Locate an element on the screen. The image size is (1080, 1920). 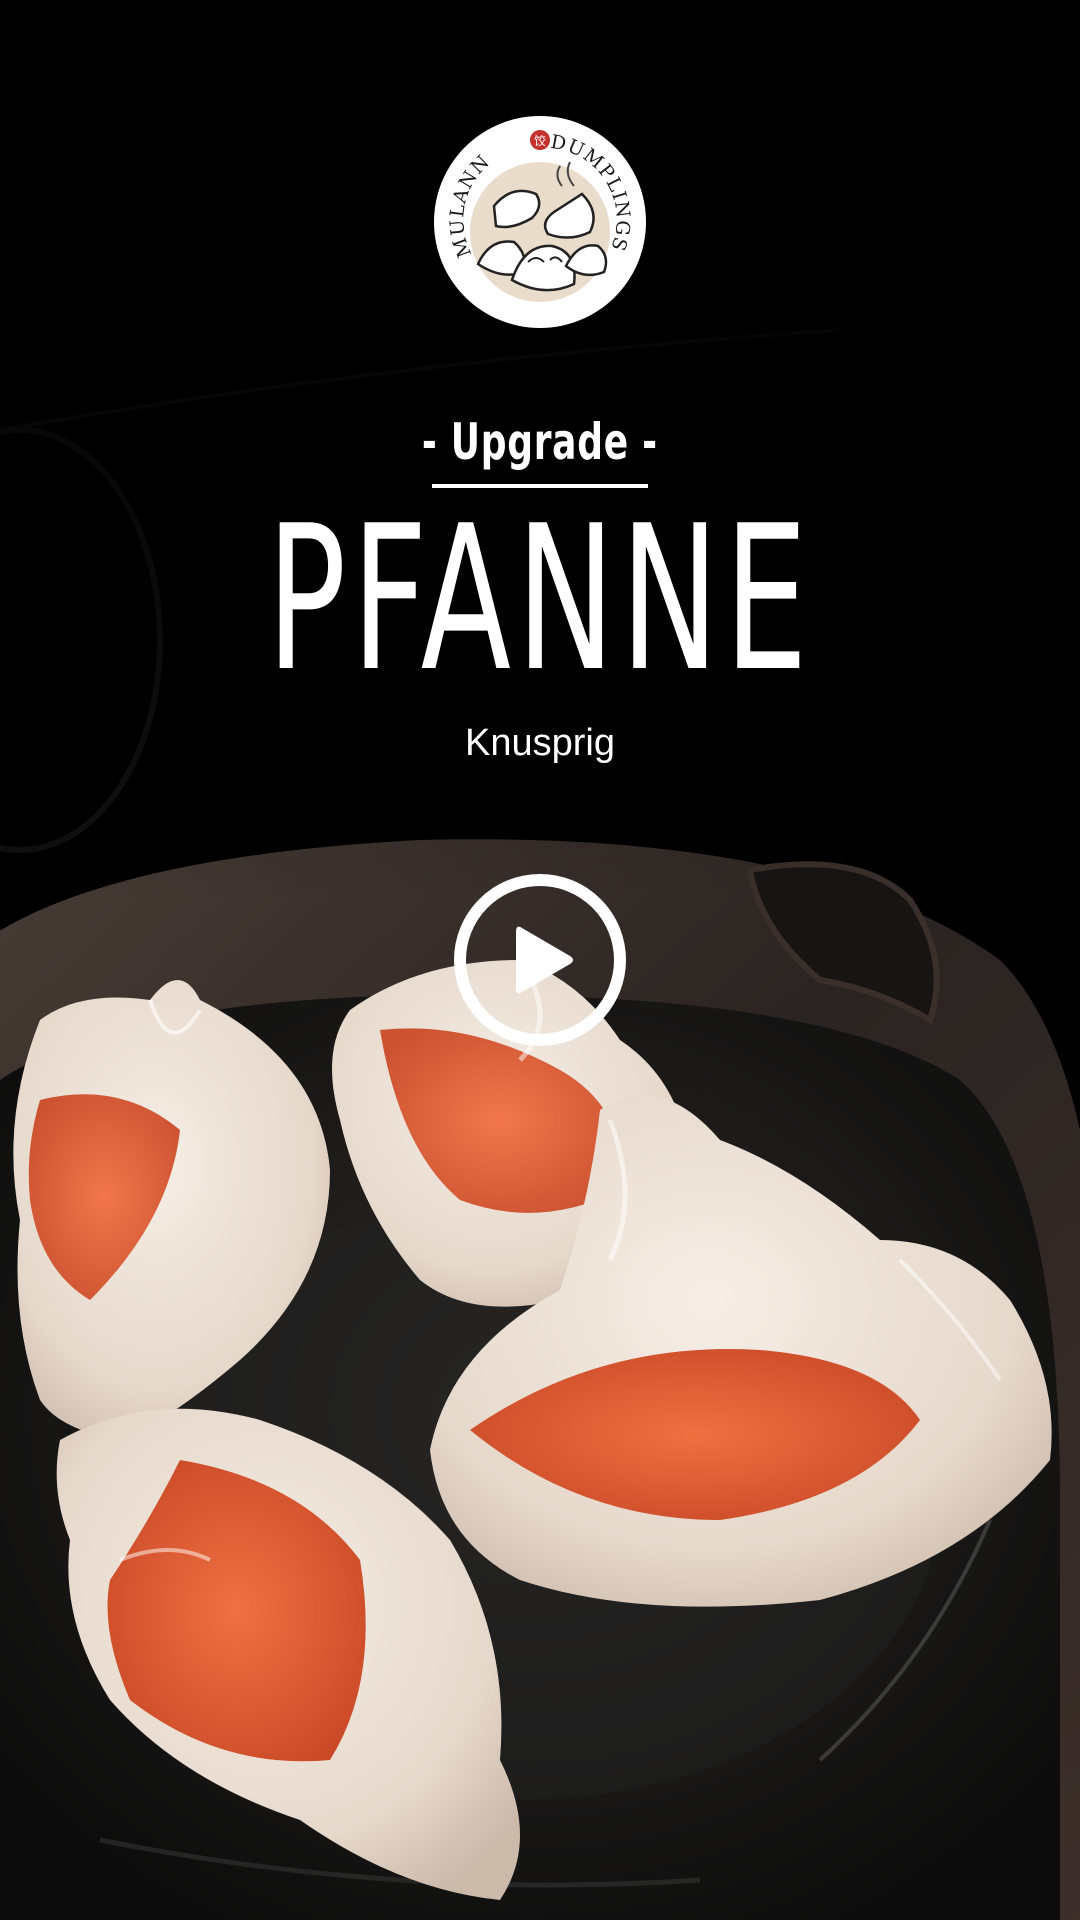
play-button is located at coordinates (540, 960).